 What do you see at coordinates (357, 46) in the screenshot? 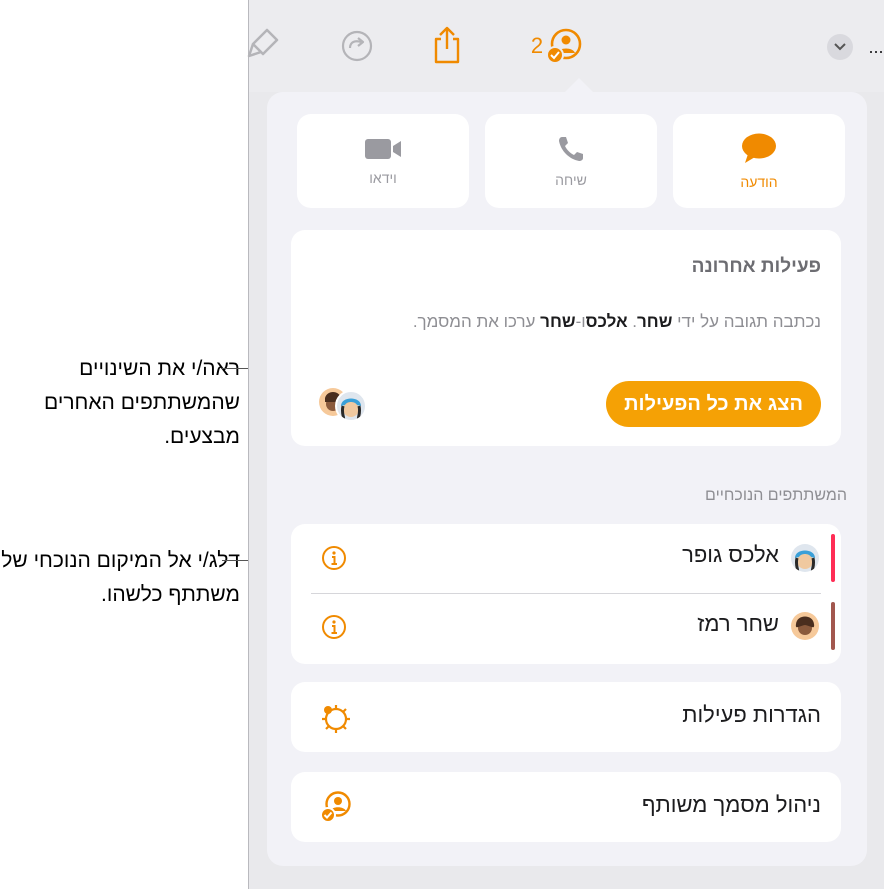
I see `redo-icon` at bounding box center [357, 46].